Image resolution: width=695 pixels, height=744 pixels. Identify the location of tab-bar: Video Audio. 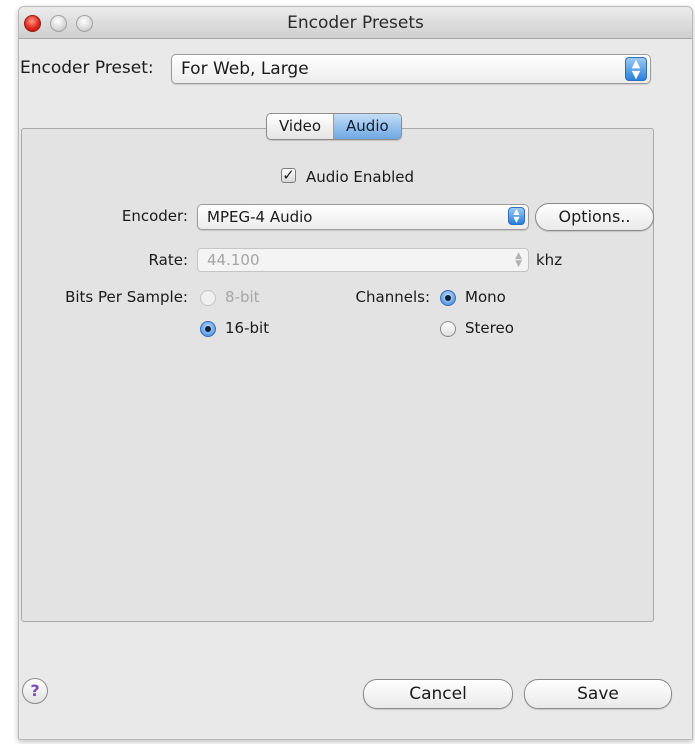
(334, 126).